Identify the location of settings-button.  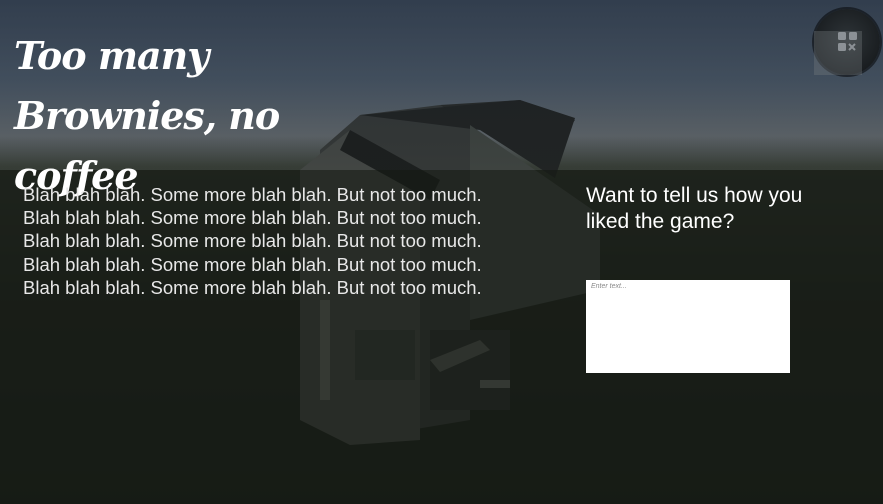
(847, 42).